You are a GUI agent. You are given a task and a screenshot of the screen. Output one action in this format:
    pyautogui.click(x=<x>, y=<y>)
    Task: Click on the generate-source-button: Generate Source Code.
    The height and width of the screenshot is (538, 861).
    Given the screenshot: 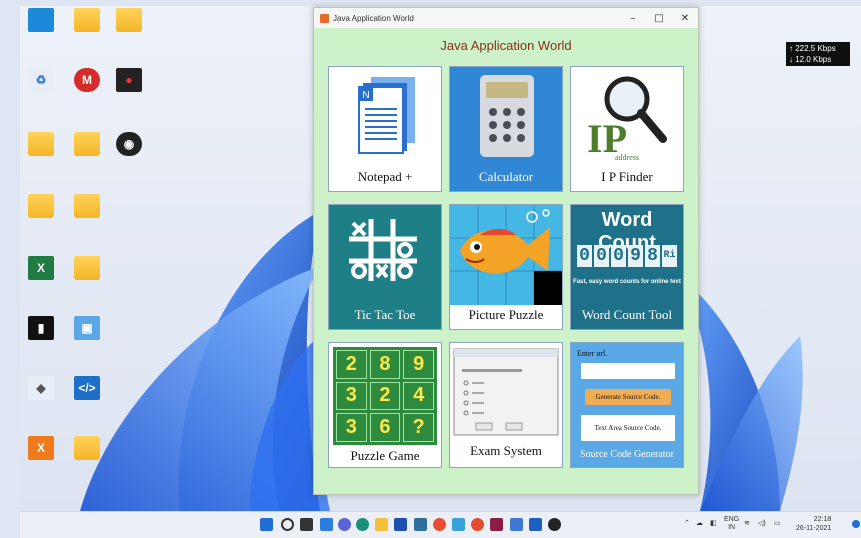 What is the action you would take?
    pyautogui.click(x=628, y=397)
    